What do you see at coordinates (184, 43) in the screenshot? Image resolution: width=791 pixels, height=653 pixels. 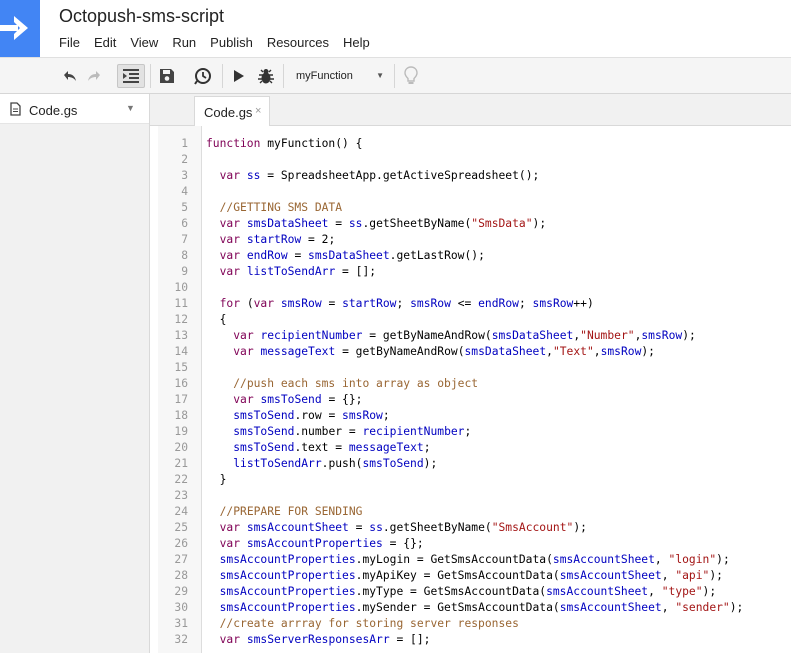 I see `menu-run: Run` at bounding box center [184, 43].